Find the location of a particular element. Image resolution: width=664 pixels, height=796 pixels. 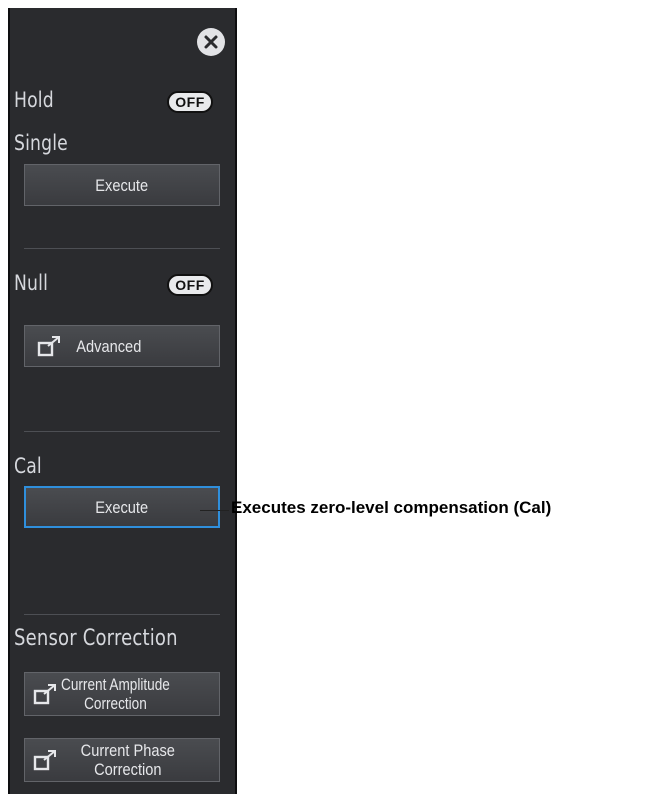

close-icon is located at coordinates (211, 42).